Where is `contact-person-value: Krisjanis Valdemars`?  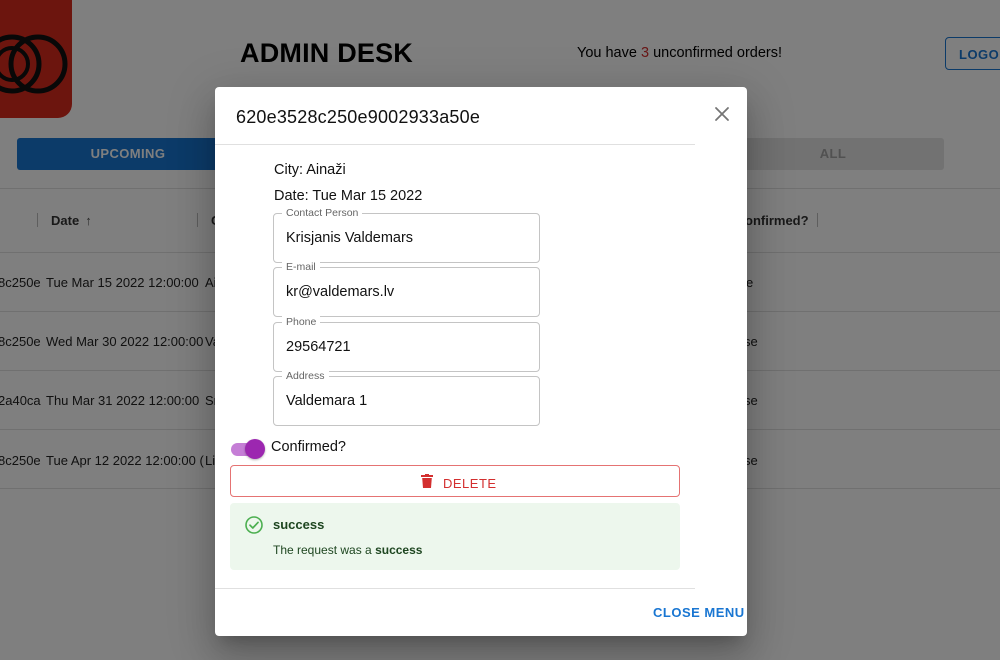
contact-person-value: Krisjanis Valdemars is located at coordinates (349, 238).